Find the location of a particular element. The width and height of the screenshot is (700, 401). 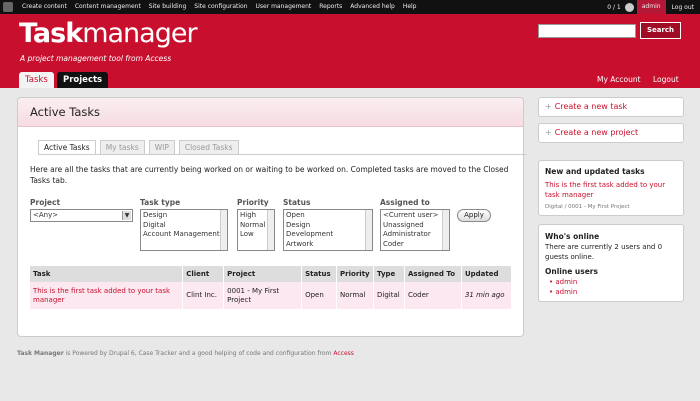

priority-listbox: High Normal Low is located at coordinates (256, 230).